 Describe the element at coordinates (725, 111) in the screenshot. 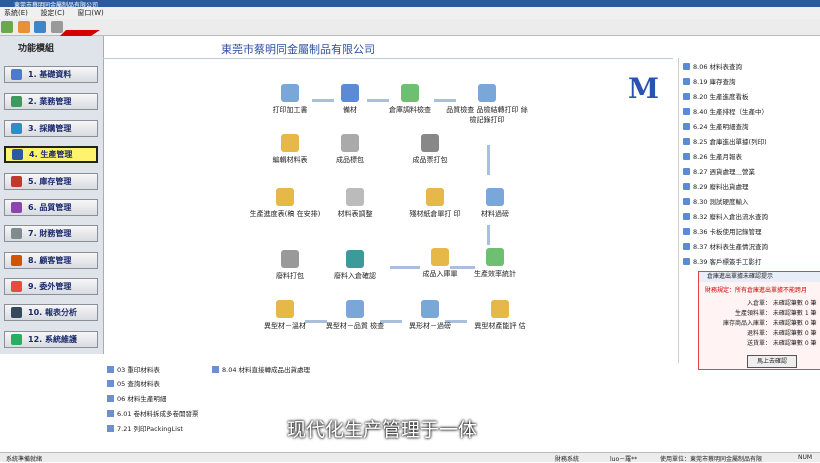

I see `list-item: 8.40 生產排程（生產中）` at that location.